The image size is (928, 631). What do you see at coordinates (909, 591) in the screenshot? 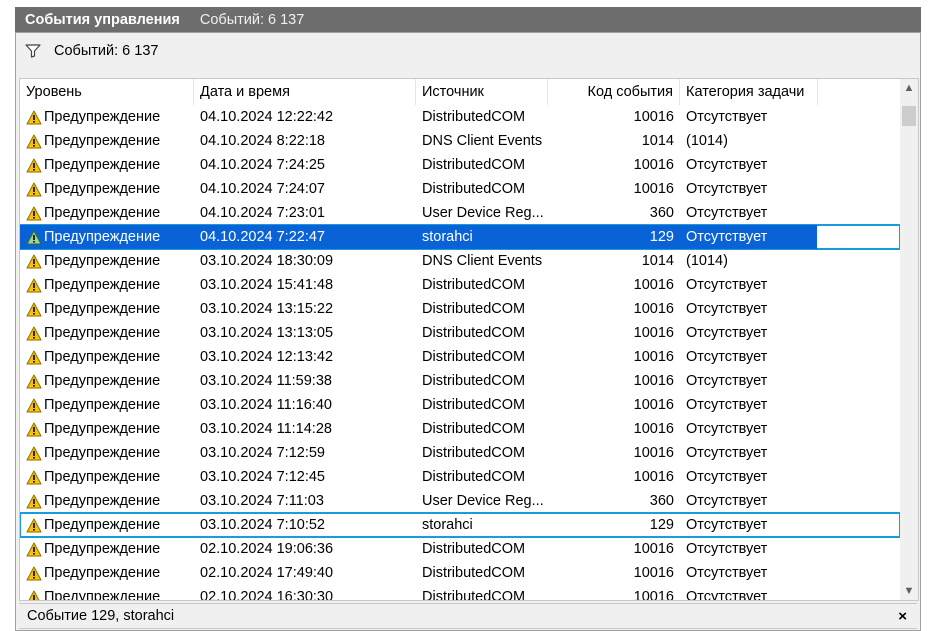
I see `scroll-down-arrow-icon: ▼` at bounding box center [909, 591].